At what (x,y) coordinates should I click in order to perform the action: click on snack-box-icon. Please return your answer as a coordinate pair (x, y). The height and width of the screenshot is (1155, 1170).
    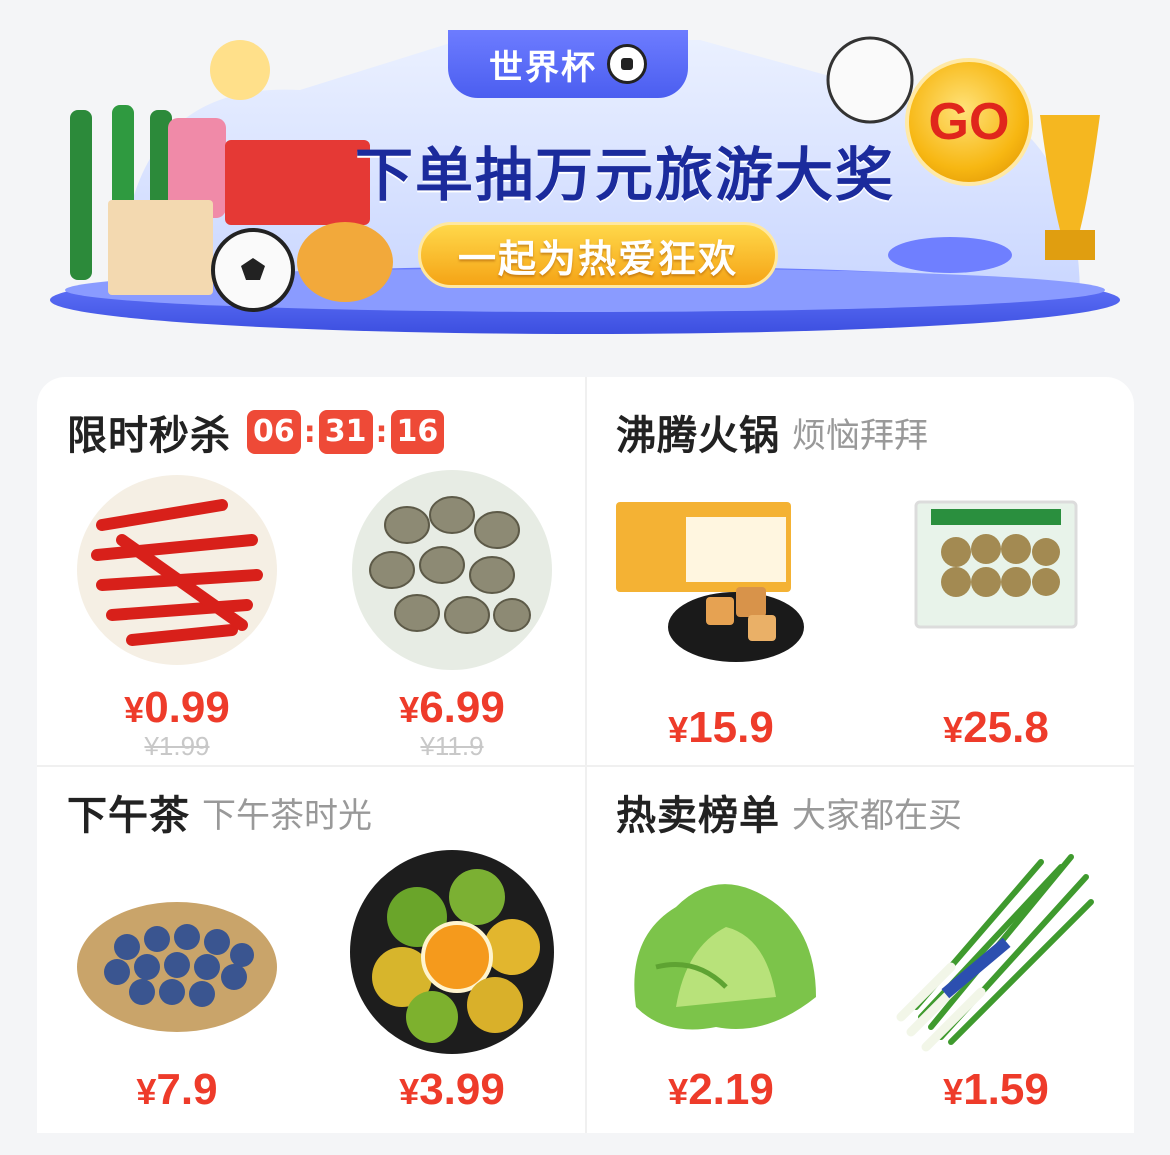
    Looking at the image, I should click on (160, 247).